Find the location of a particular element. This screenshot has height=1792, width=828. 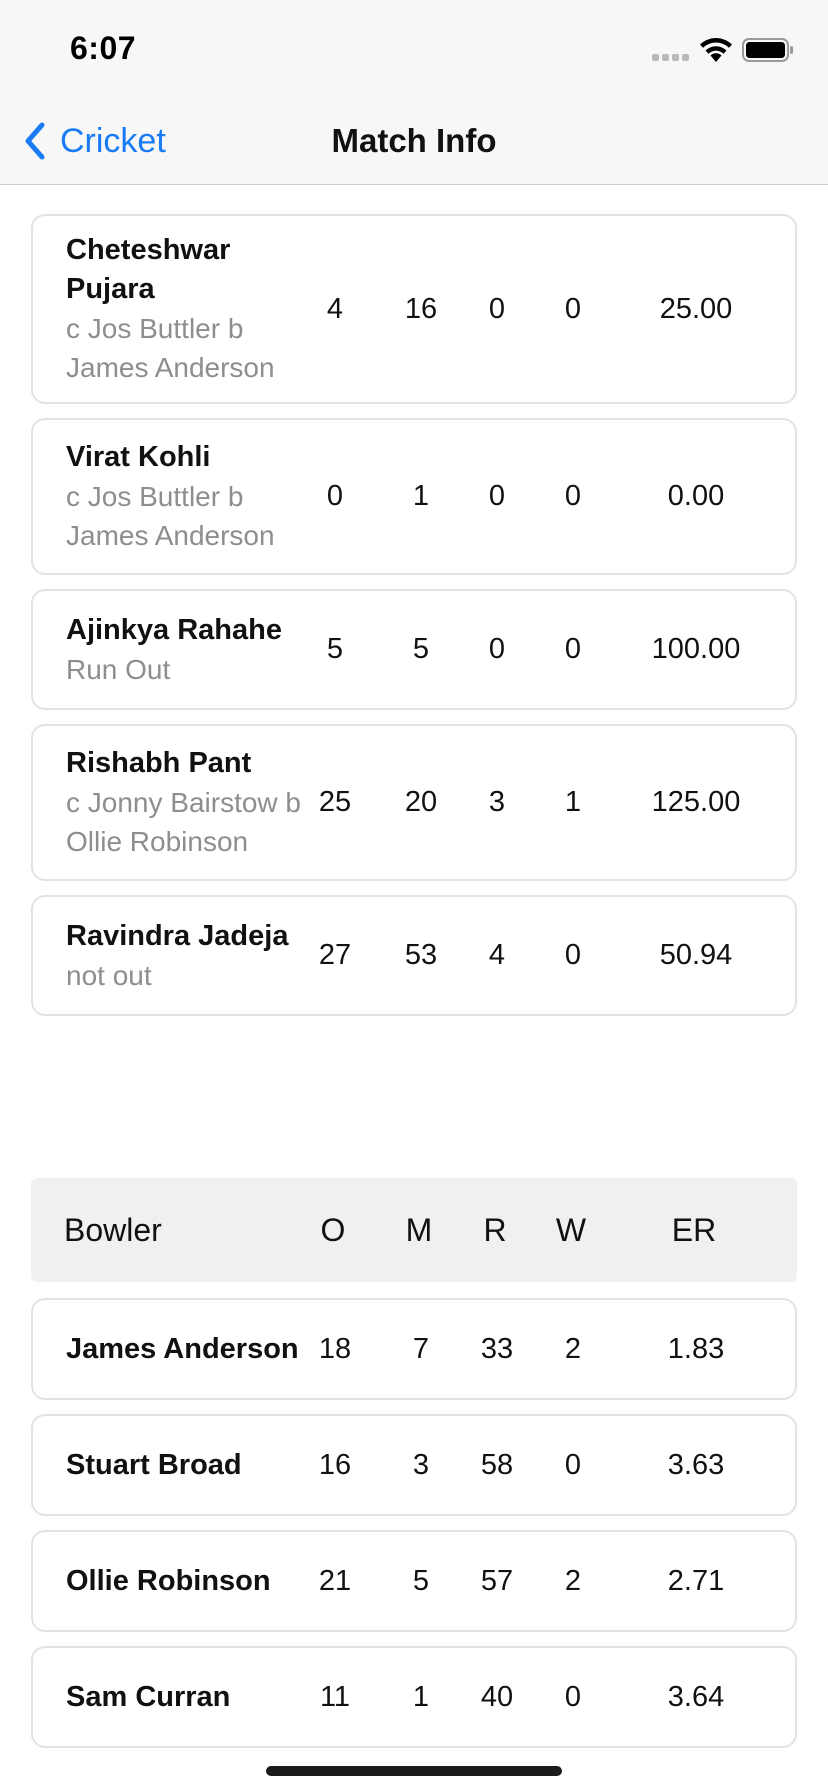

strike-rate-value: 100.00 is located at coordinates (696, 649).